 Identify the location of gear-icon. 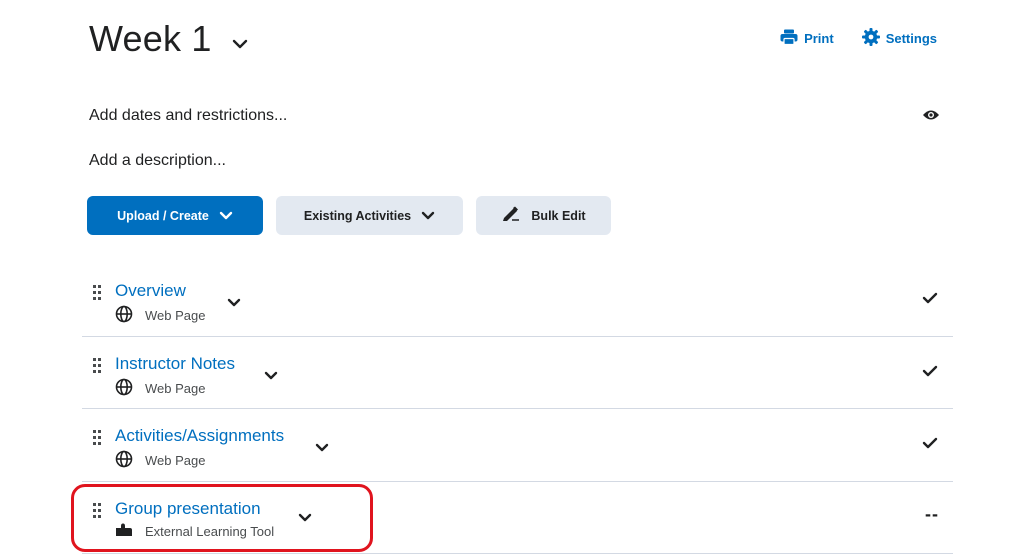
(870, 38).